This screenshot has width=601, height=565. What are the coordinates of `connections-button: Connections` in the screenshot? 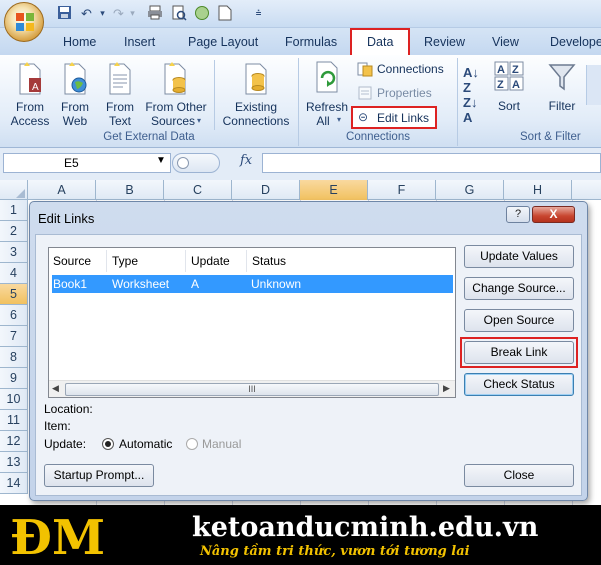 It's located at (405, 69).